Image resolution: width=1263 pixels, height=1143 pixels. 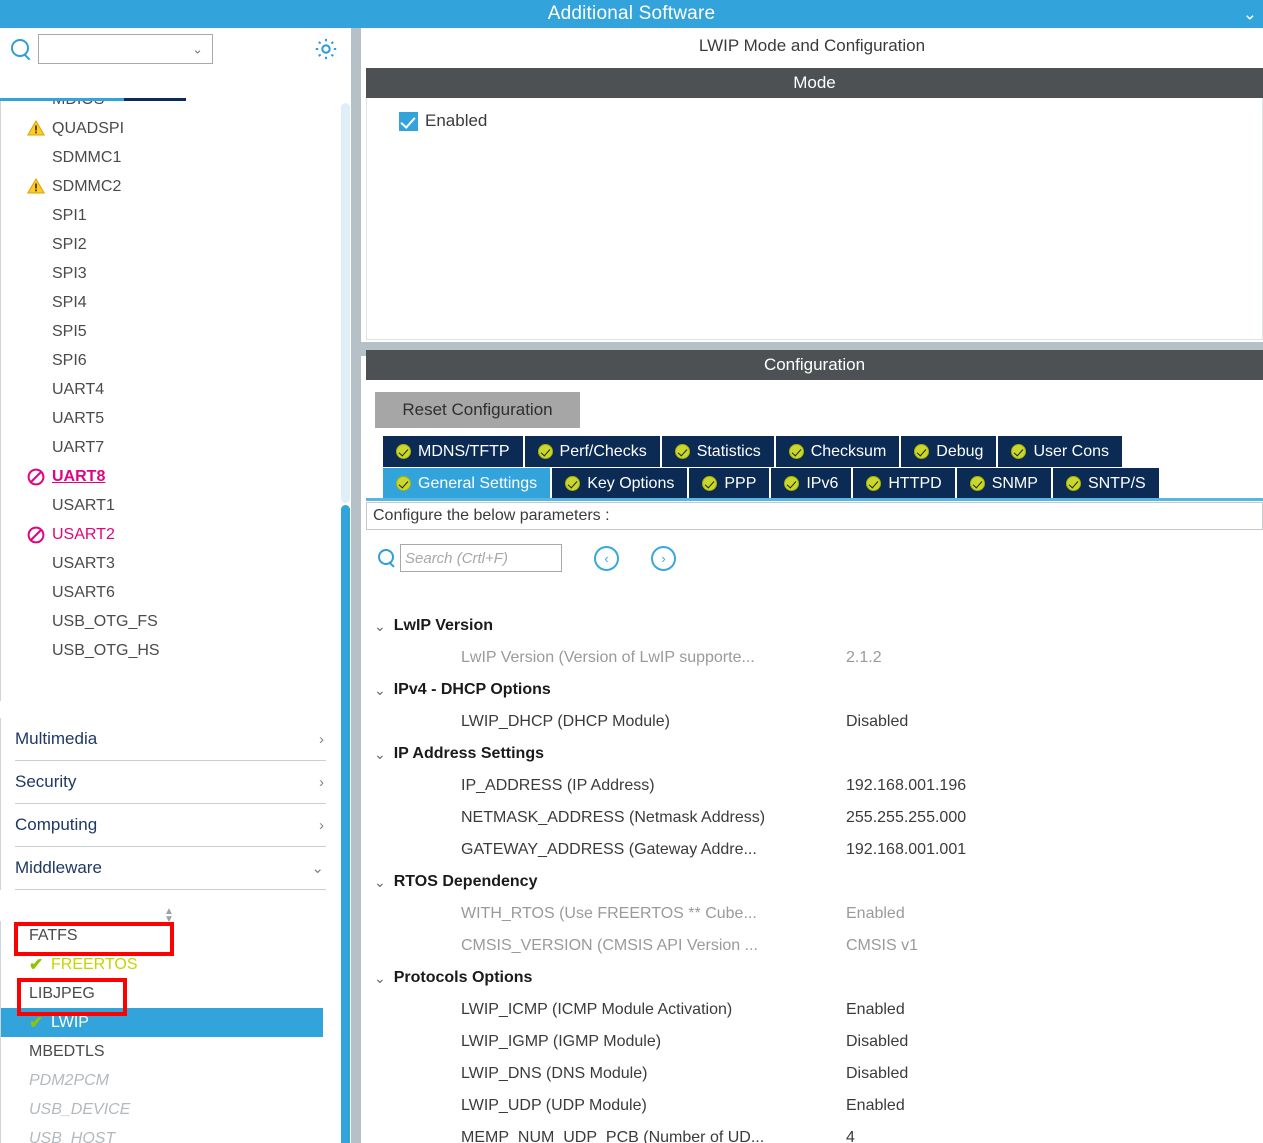 What do you see at coordinates (814, 365) in the screenshot?
I see `configuration-section-header: Configuration` at bounding box center [814, 365].